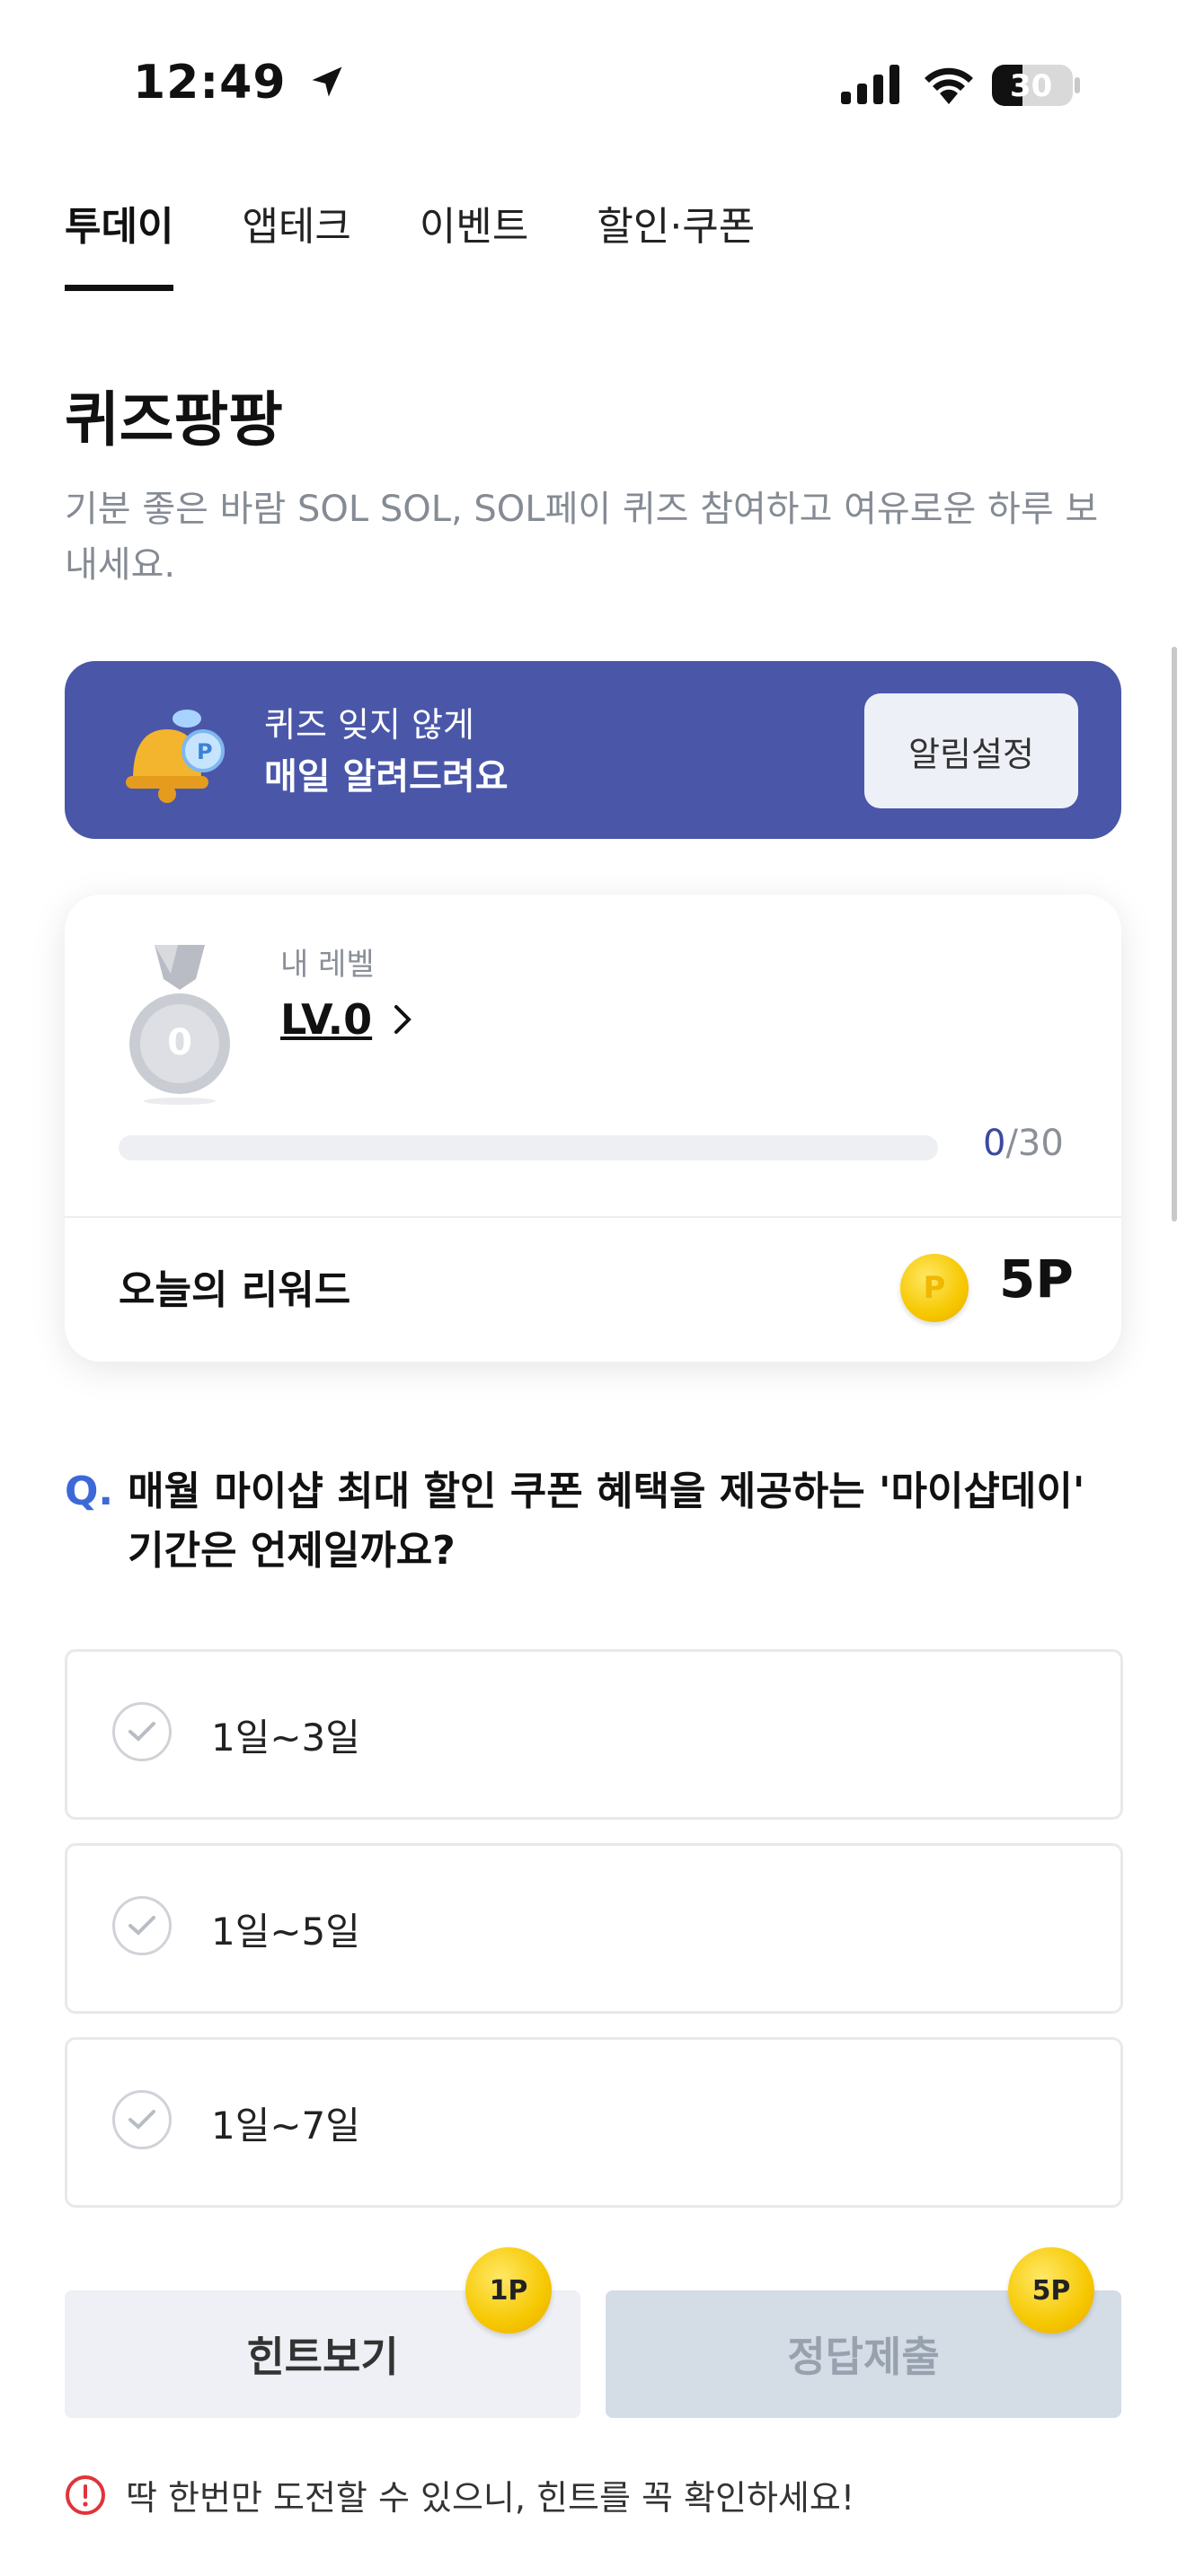 The height and width of the screenshot is (2576, 1186). What do you see at coordinates (235, 1290) in the screenshot?
I see `reward-label: 오늘의 리워드` at bounding box center [235, 1290].